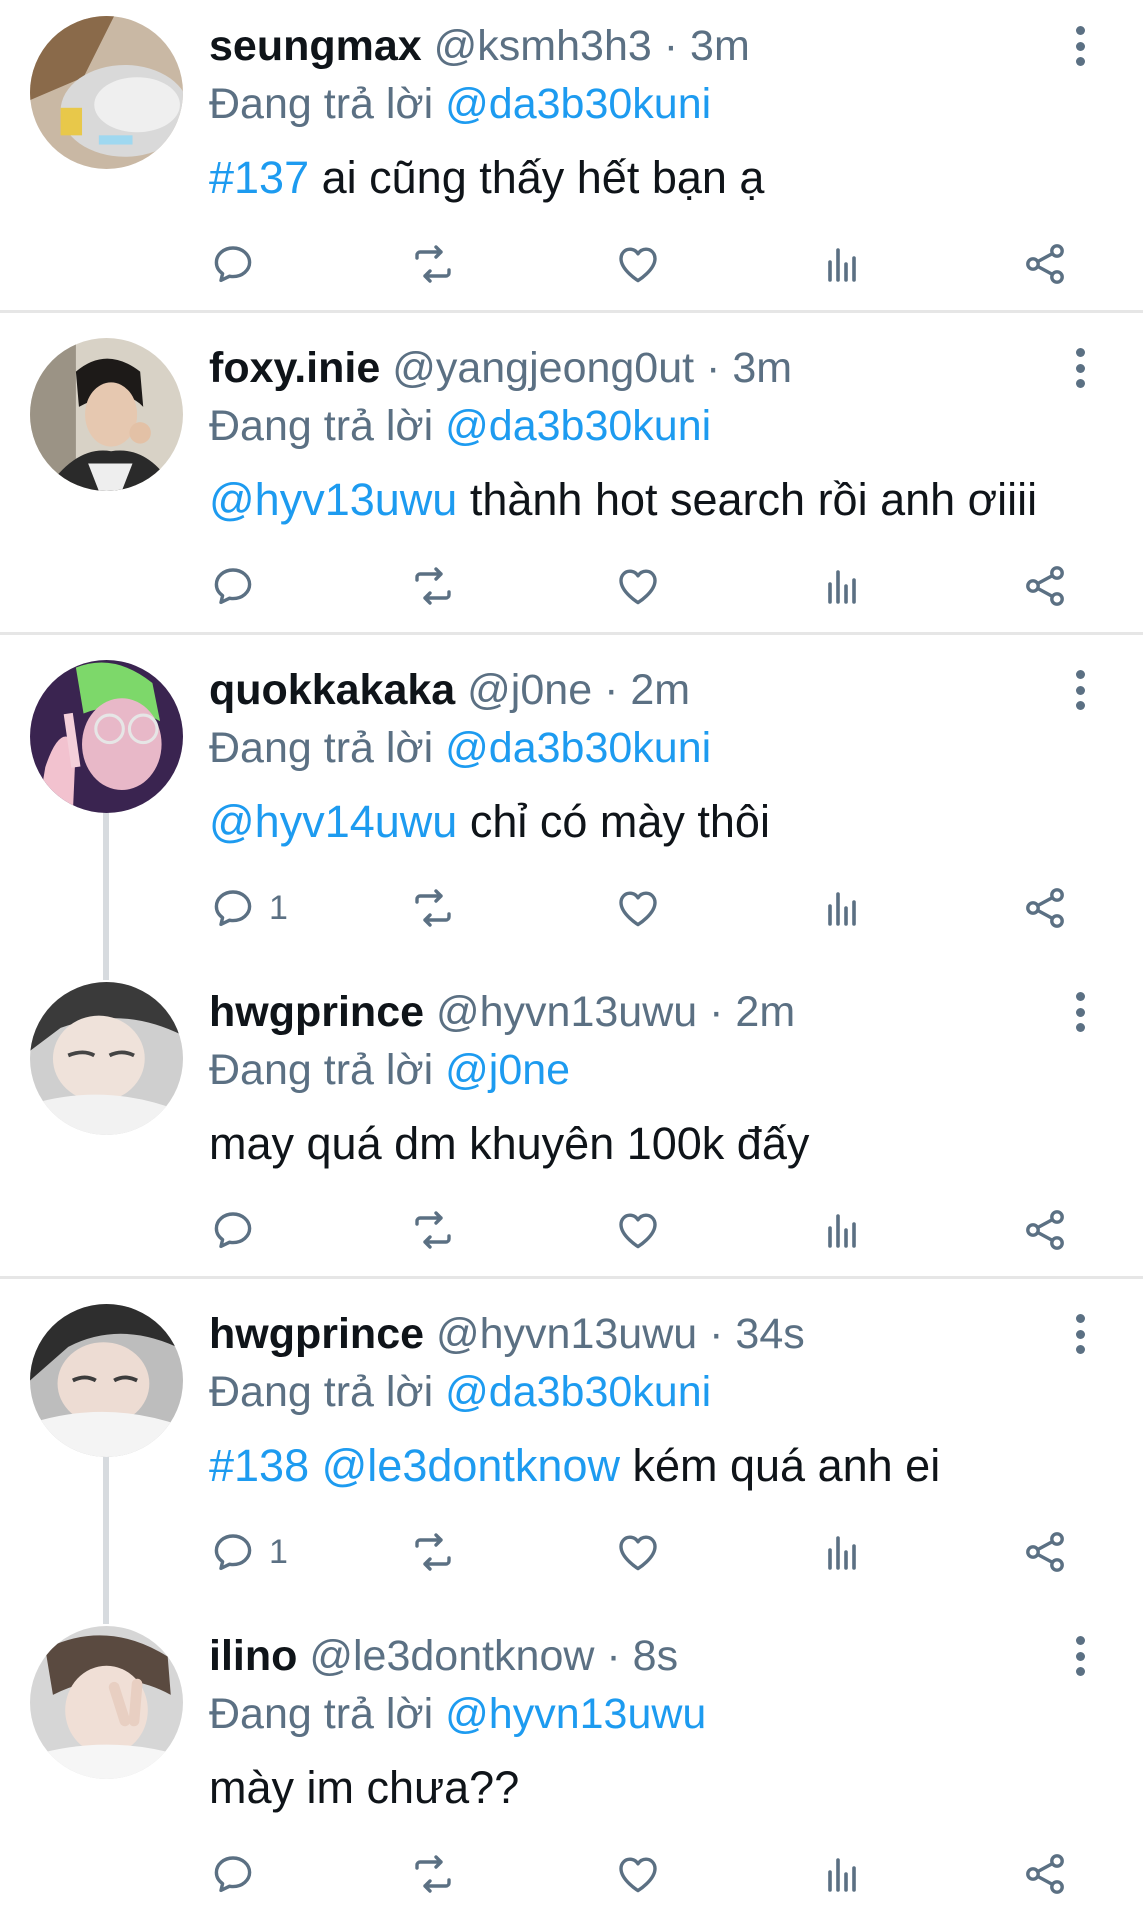 This screenshot has width=1143, height=1920. What do you see at coordinates (315, 46) in the screenshot?
I see `display-name: seungmax` at bounding box center [315, 46].